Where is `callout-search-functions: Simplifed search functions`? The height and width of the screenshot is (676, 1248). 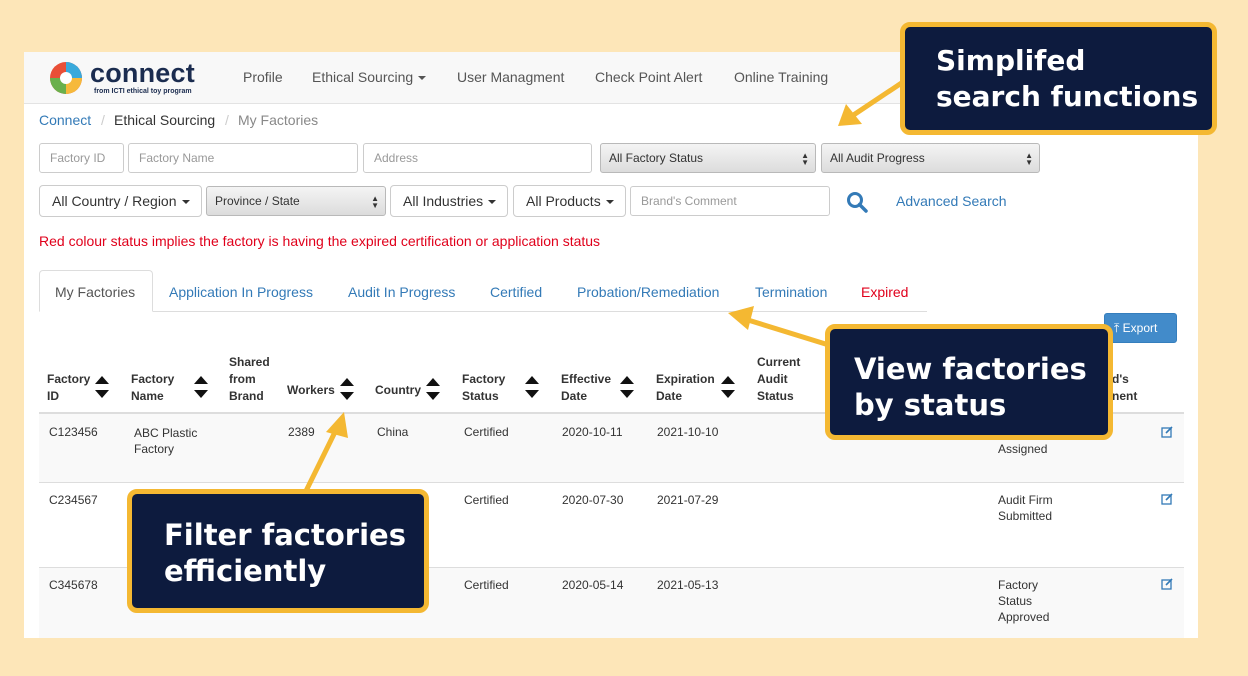
callout-search-functions: Simplifed search functions is located at coordinates (1058, 78).